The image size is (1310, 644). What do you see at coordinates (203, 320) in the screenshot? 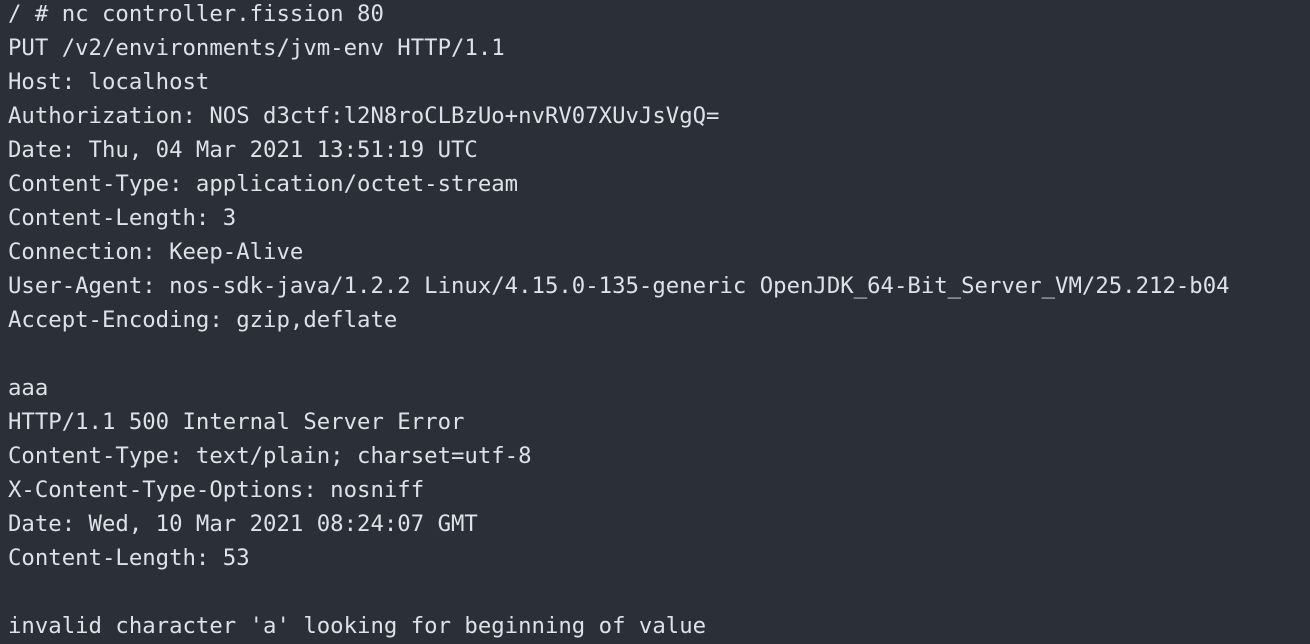
I see `accept-encoding-header: Accept-Encoding: gzip,deflate` at bounding box center [203, 320].